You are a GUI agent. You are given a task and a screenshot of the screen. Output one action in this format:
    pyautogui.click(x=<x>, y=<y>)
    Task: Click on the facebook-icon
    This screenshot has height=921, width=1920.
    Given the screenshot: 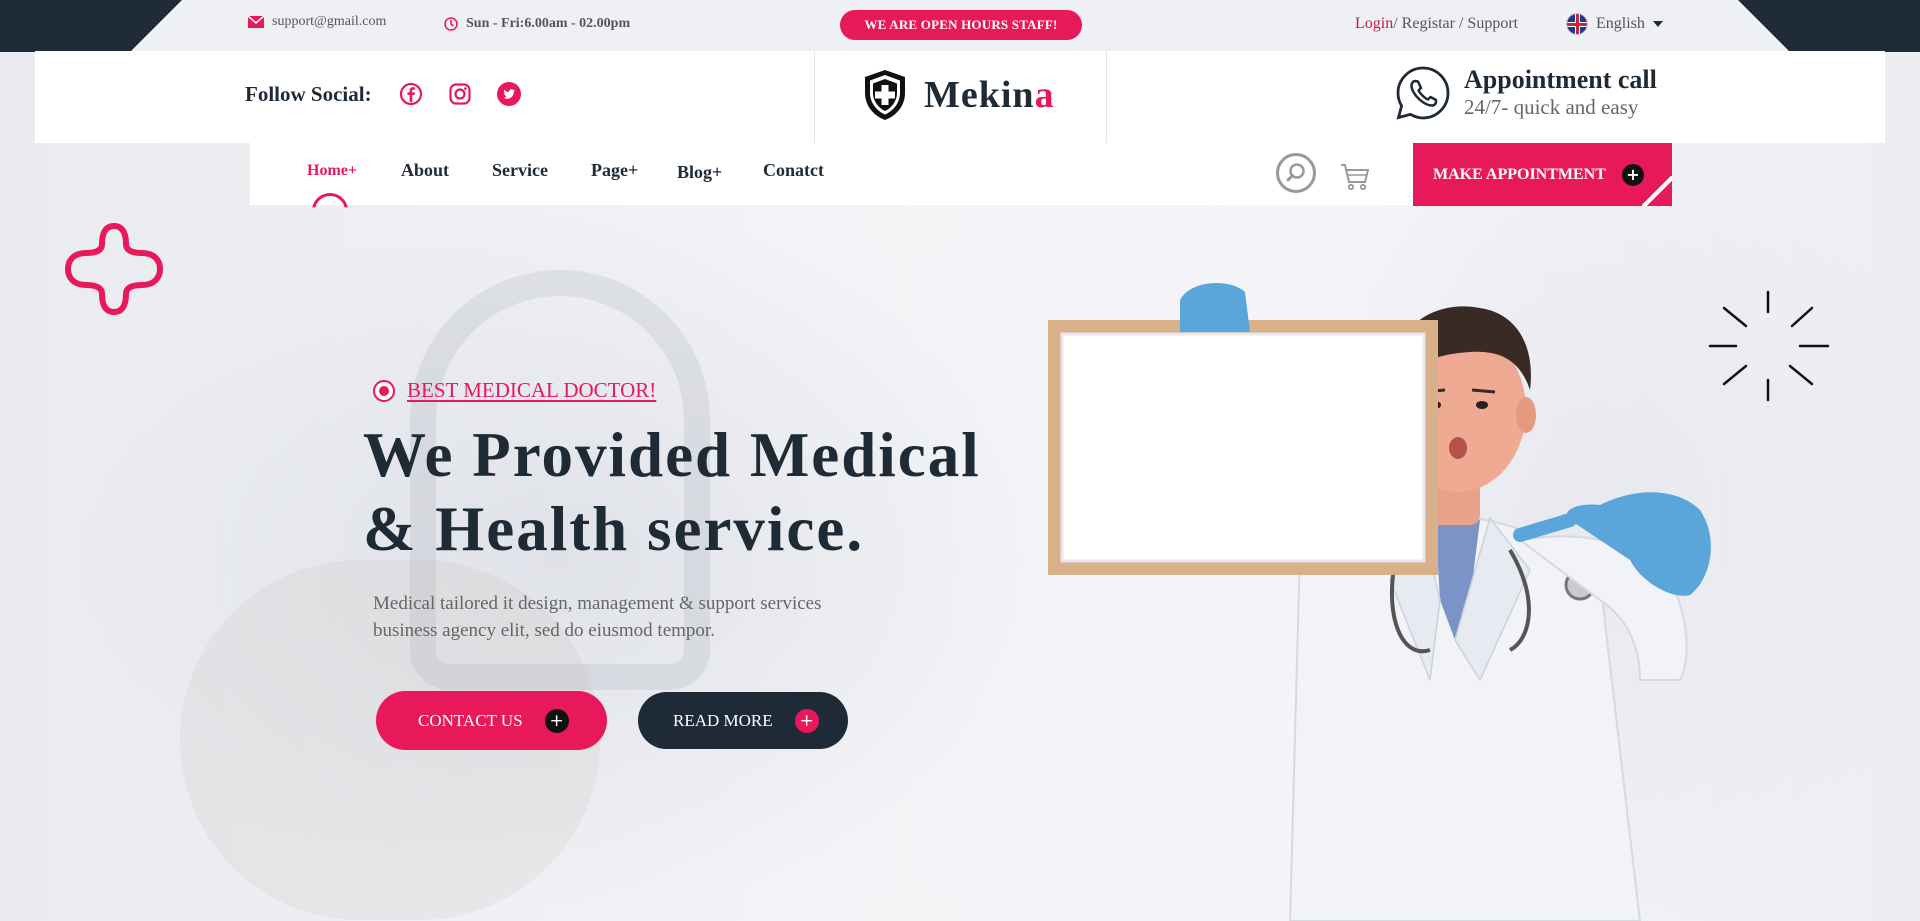 What is the action you would take?
    pyautogui.click(x=411, y=94)
    